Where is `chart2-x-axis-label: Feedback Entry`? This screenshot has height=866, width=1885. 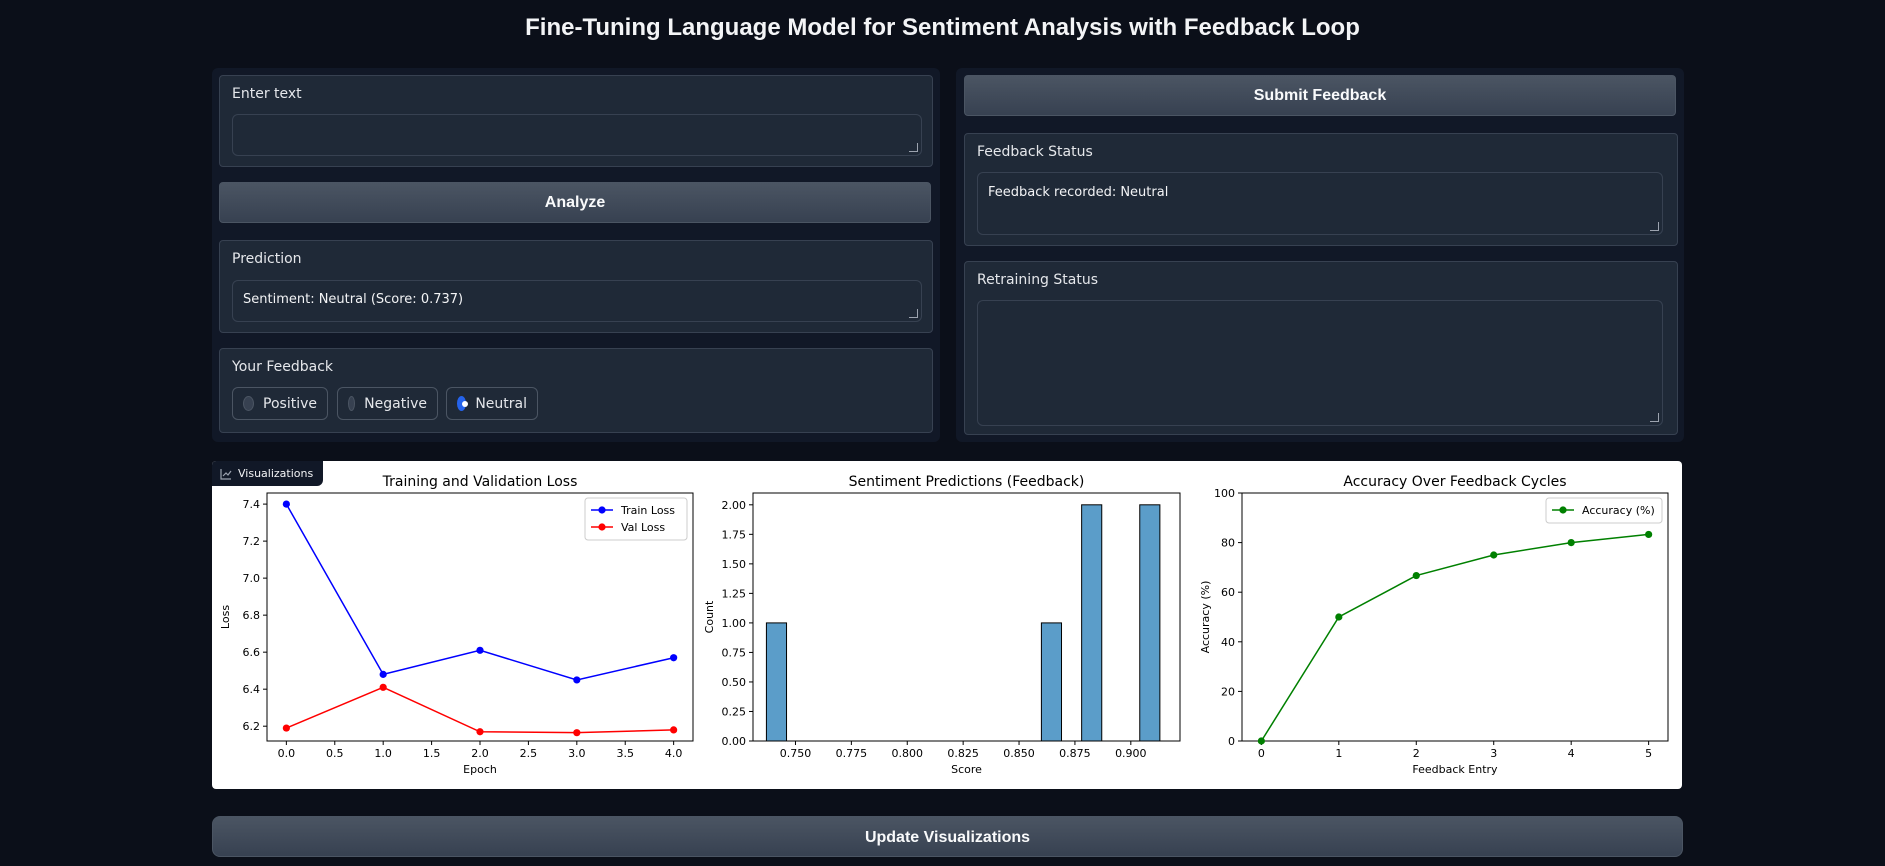
chart2-x-axis-label: Feedback Entry is located at coordinates (1455, 769).